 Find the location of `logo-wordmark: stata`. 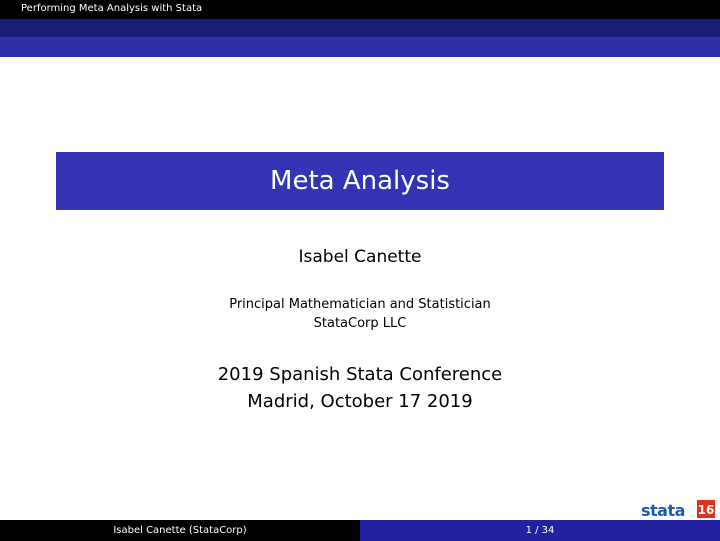

logo-wordmark: stata is located at coordinates (663, 510).